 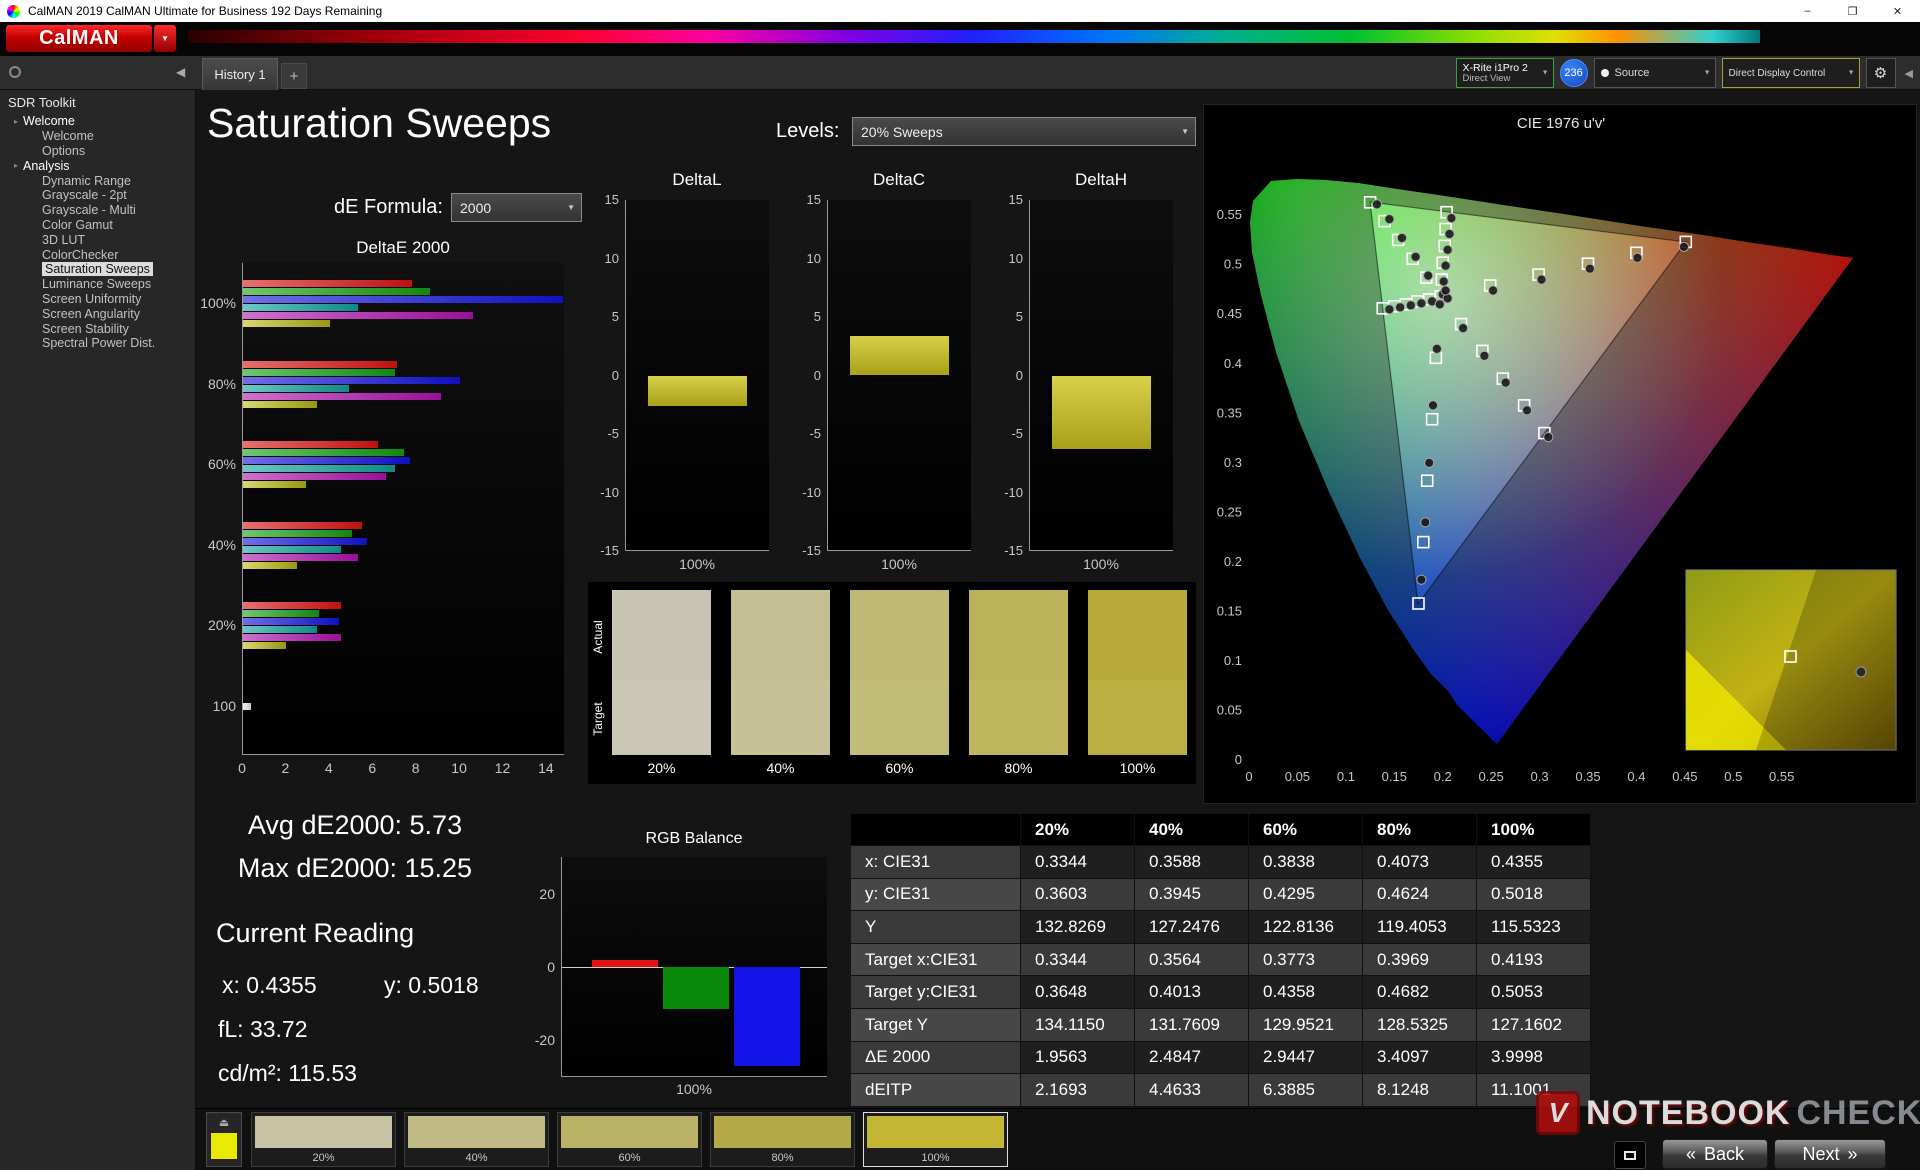 What do you see at coordinates (892, 683) in the screenshot?
I see `swatch-comparison-strip: Actual Target 20% 40% 60% 80% 100%` at bounding box center [892, 683].